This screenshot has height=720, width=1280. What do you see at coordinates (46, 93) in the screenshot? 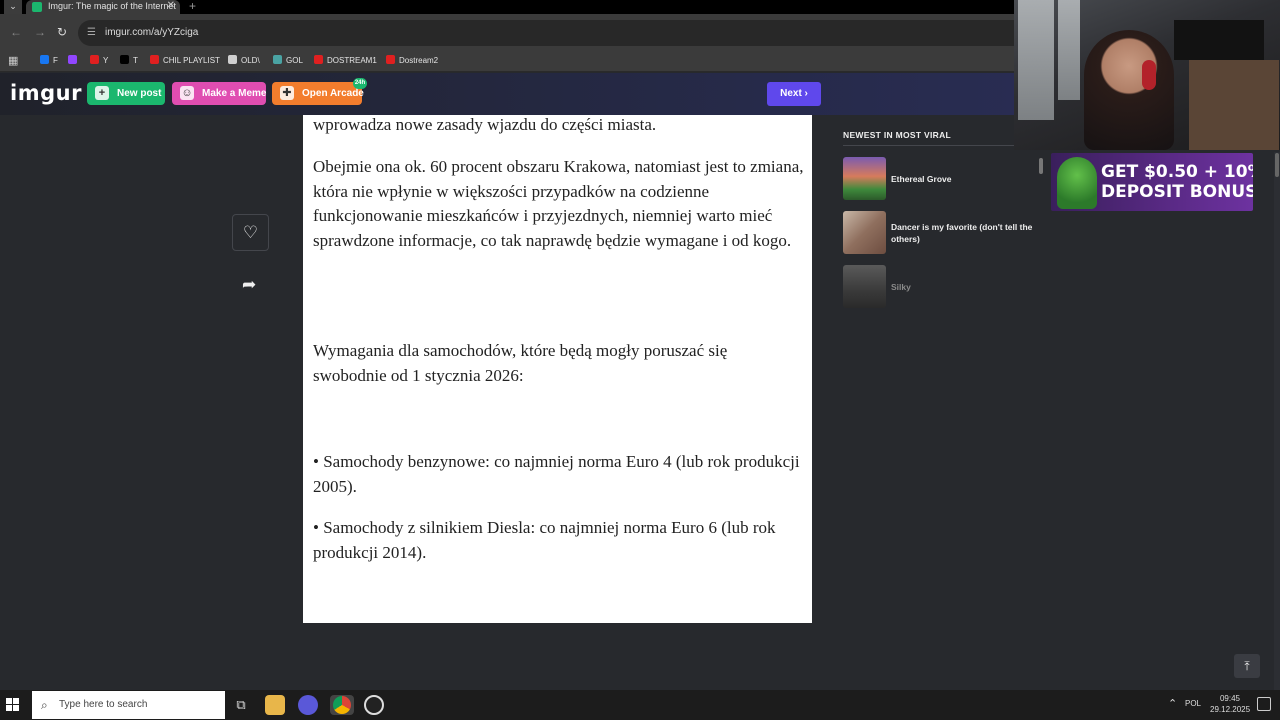
I see `imgur-logo: imgur` at bounding box center [46, 93].